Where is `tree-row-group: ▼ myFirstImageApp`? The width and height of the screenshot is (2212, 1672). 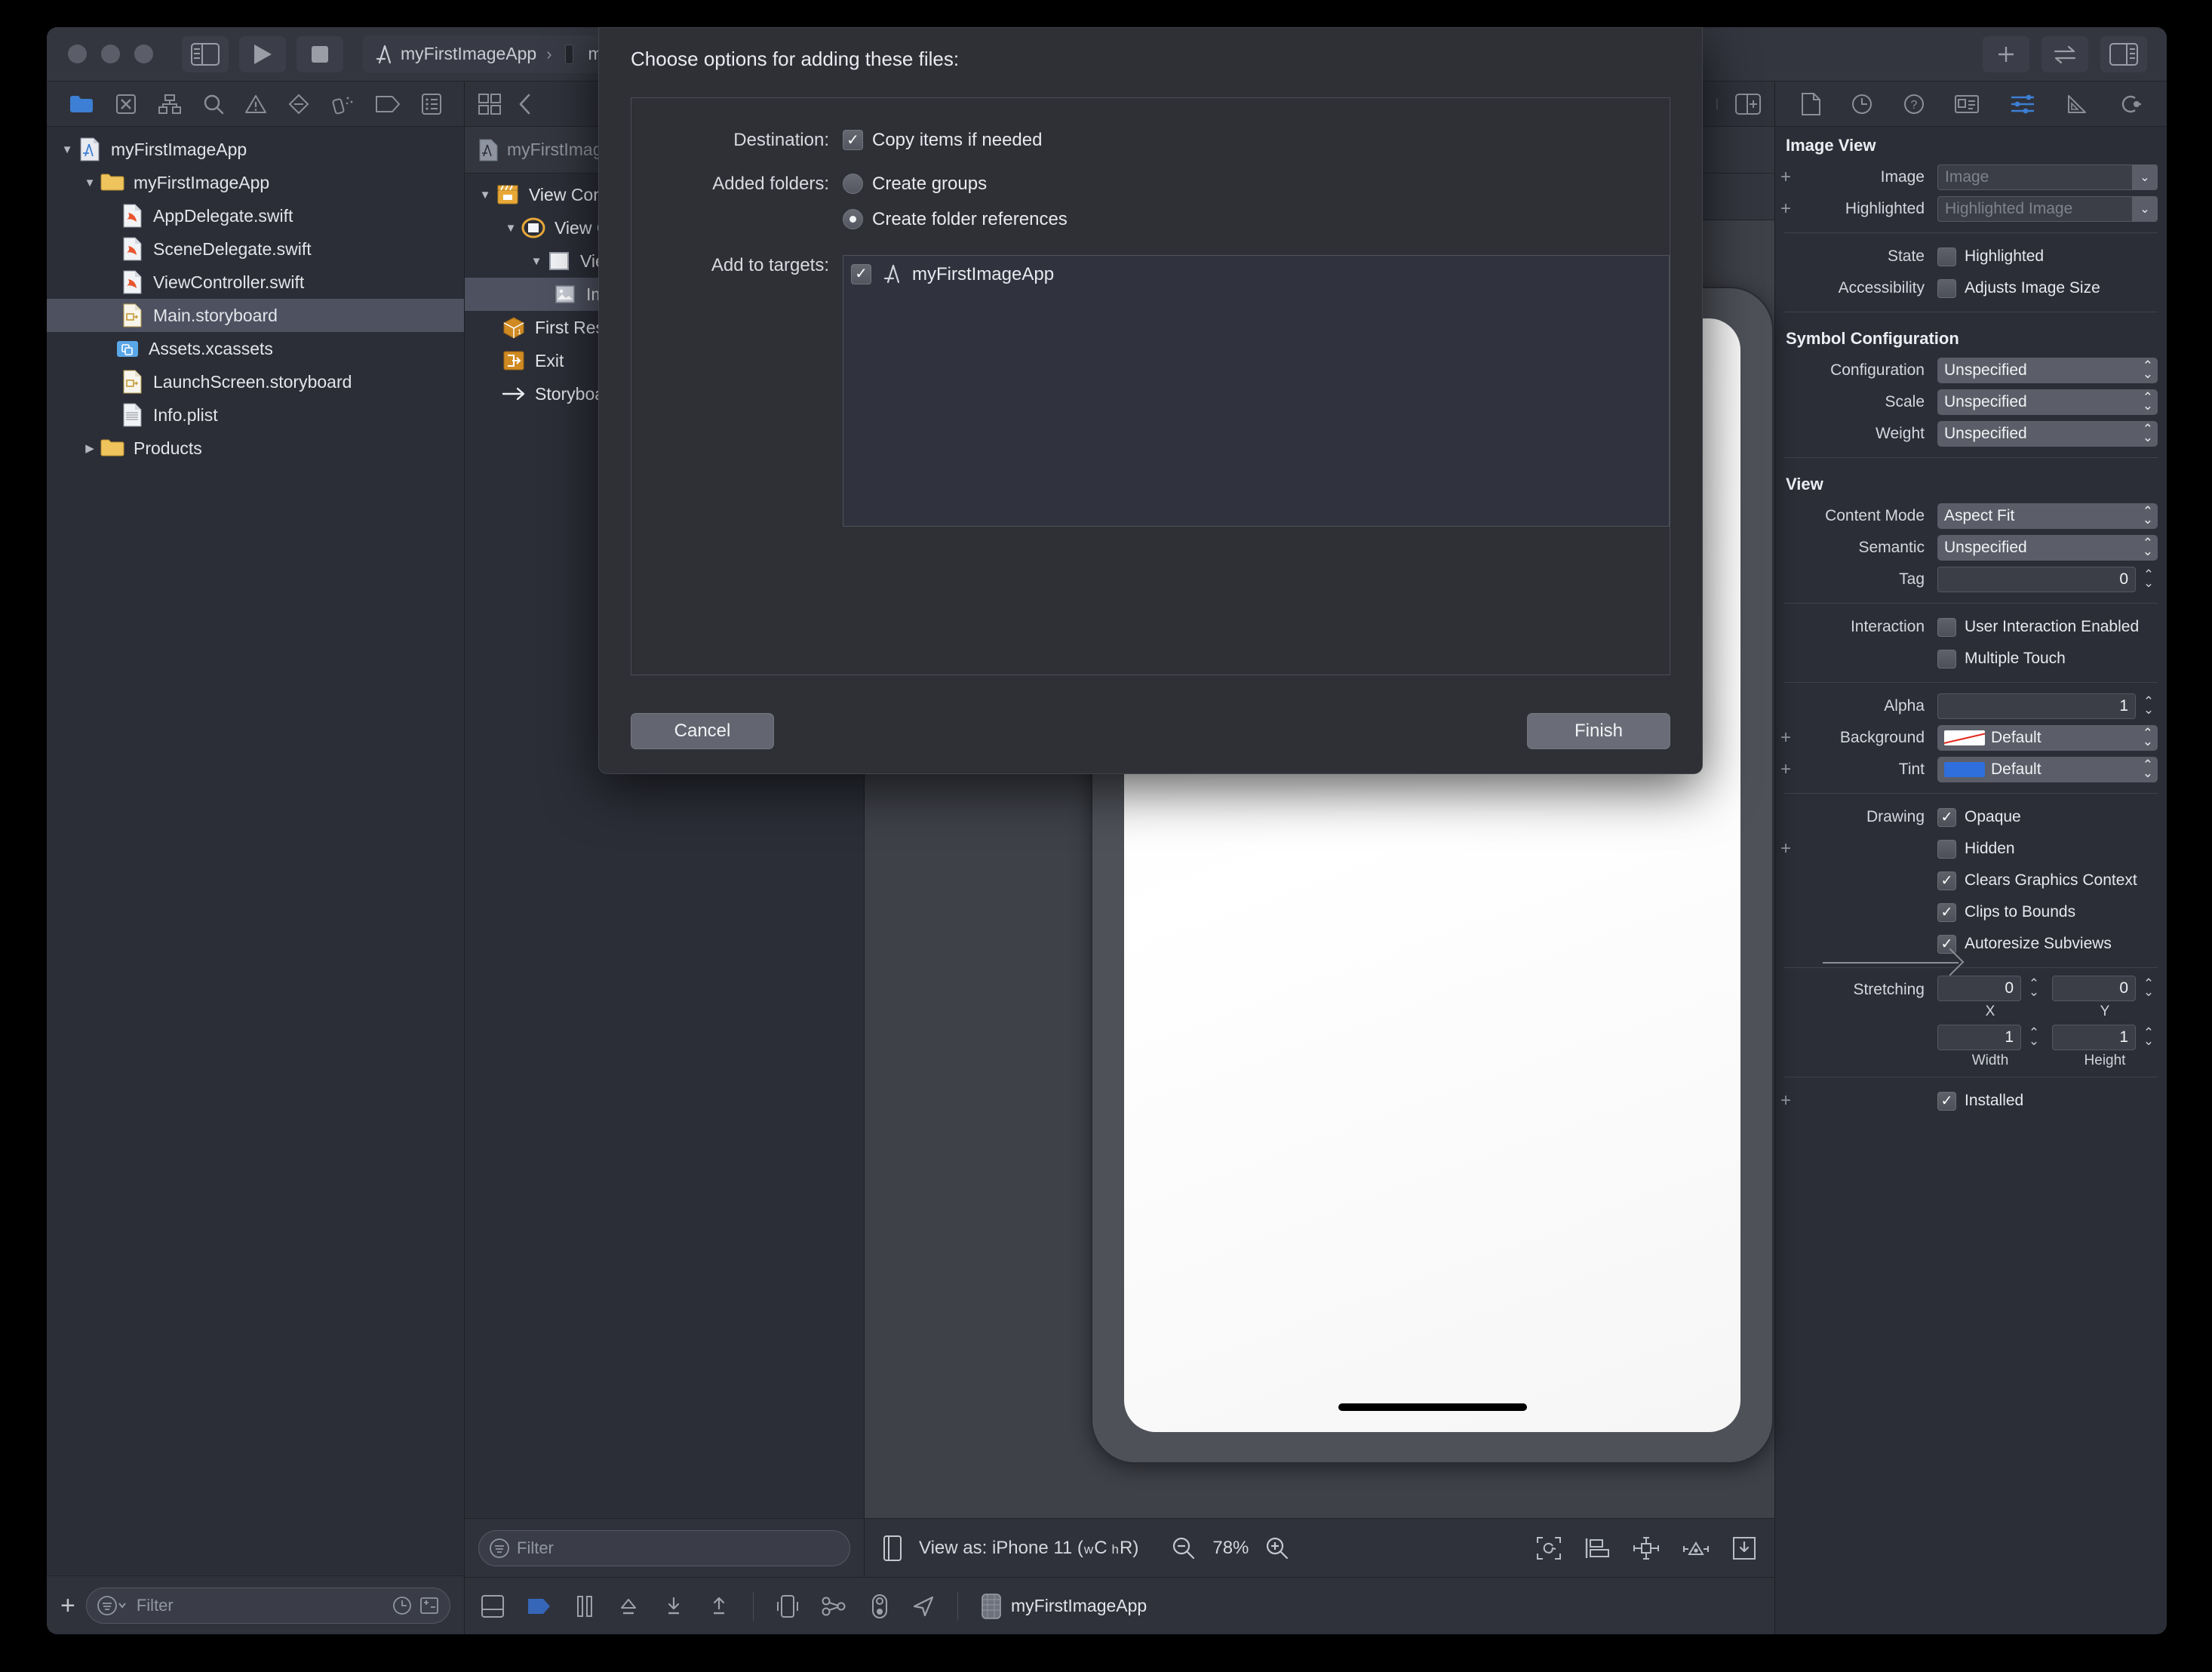
tree-row-group: ▼ myFirstImageApp is located at coordinates (255, 182).